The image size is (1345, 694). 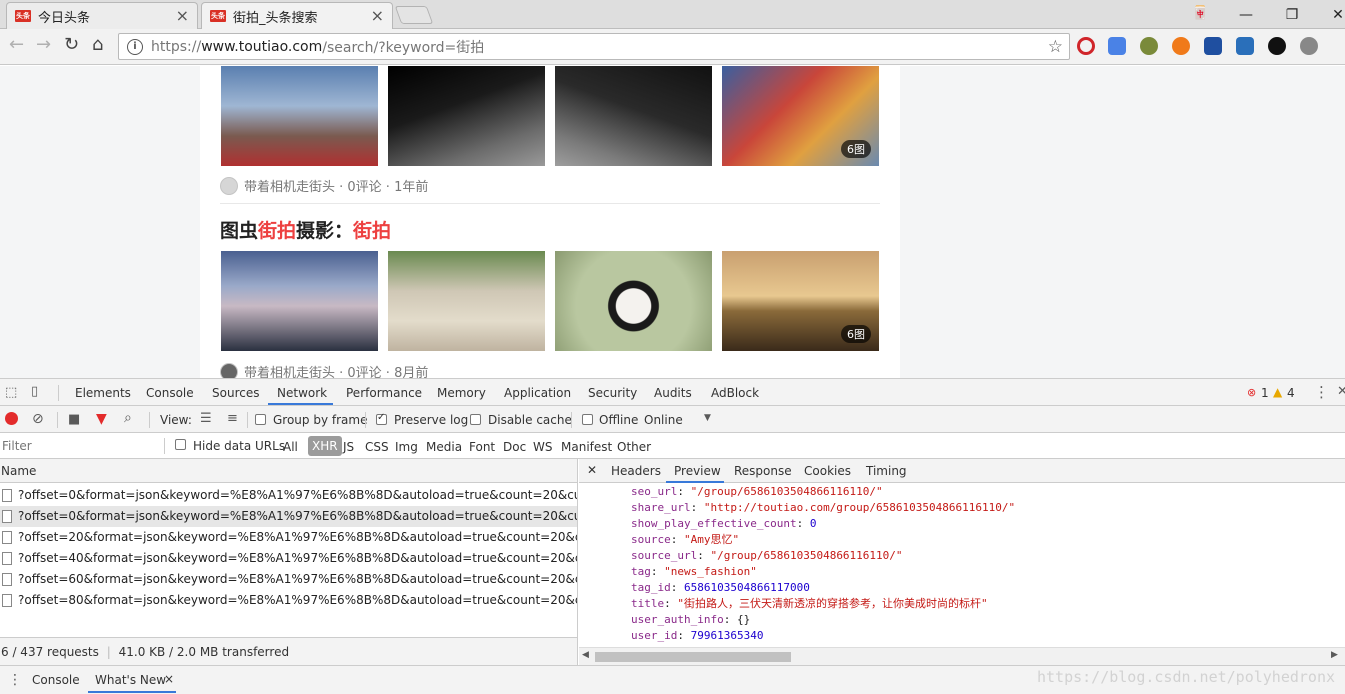 I want to click on error-count: 1, so click(x=1265, y=393).